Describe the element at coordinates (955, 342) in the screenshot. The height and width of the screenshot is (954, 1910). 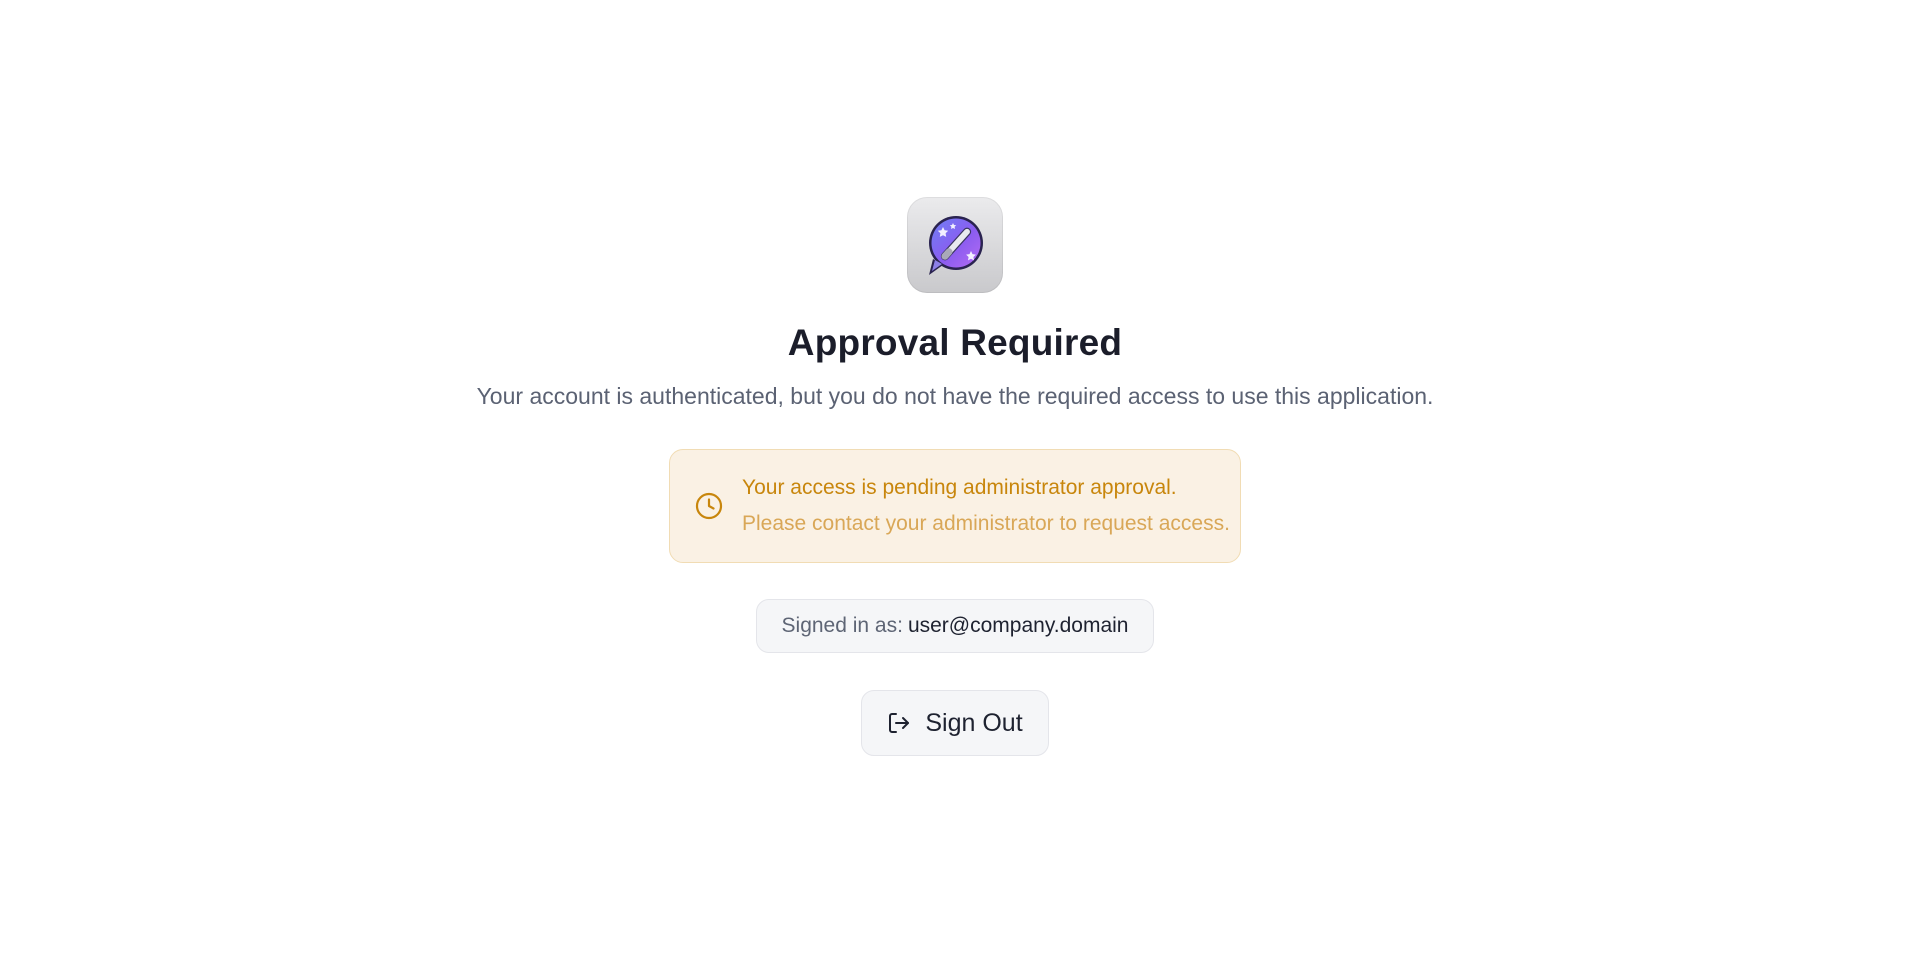
I see `page-title: Approval Required` at that location.